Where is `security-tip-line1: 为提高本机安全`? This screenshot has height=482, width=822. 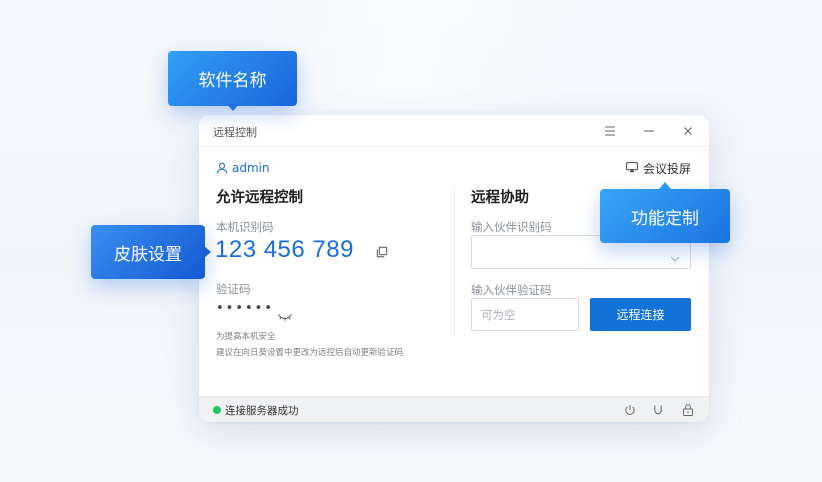 security-tip-line1: 为提高本机安全 is located at coordinates (246, 337).